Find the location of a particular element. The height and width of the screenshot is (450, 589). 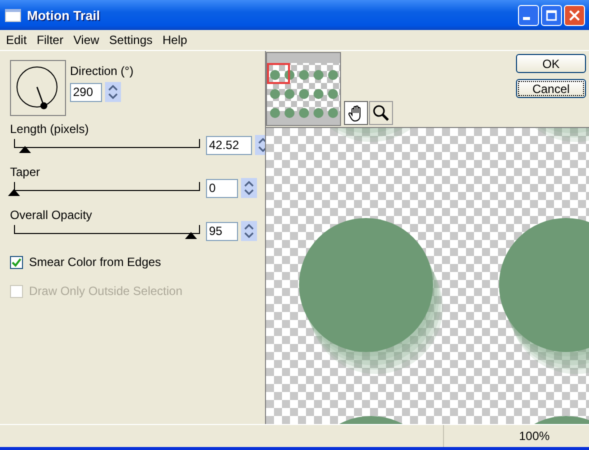

slider-label: Overall Opacity is located at coordinates (52, 215).